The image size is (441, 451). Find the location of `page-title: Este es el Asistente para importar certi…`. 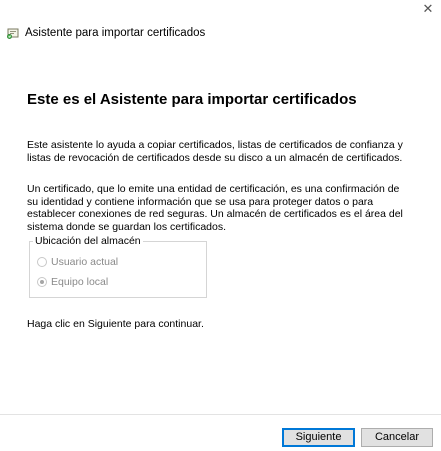

page-title: Este es el Asistente para importar certi… is located at coordinates (192, 99).